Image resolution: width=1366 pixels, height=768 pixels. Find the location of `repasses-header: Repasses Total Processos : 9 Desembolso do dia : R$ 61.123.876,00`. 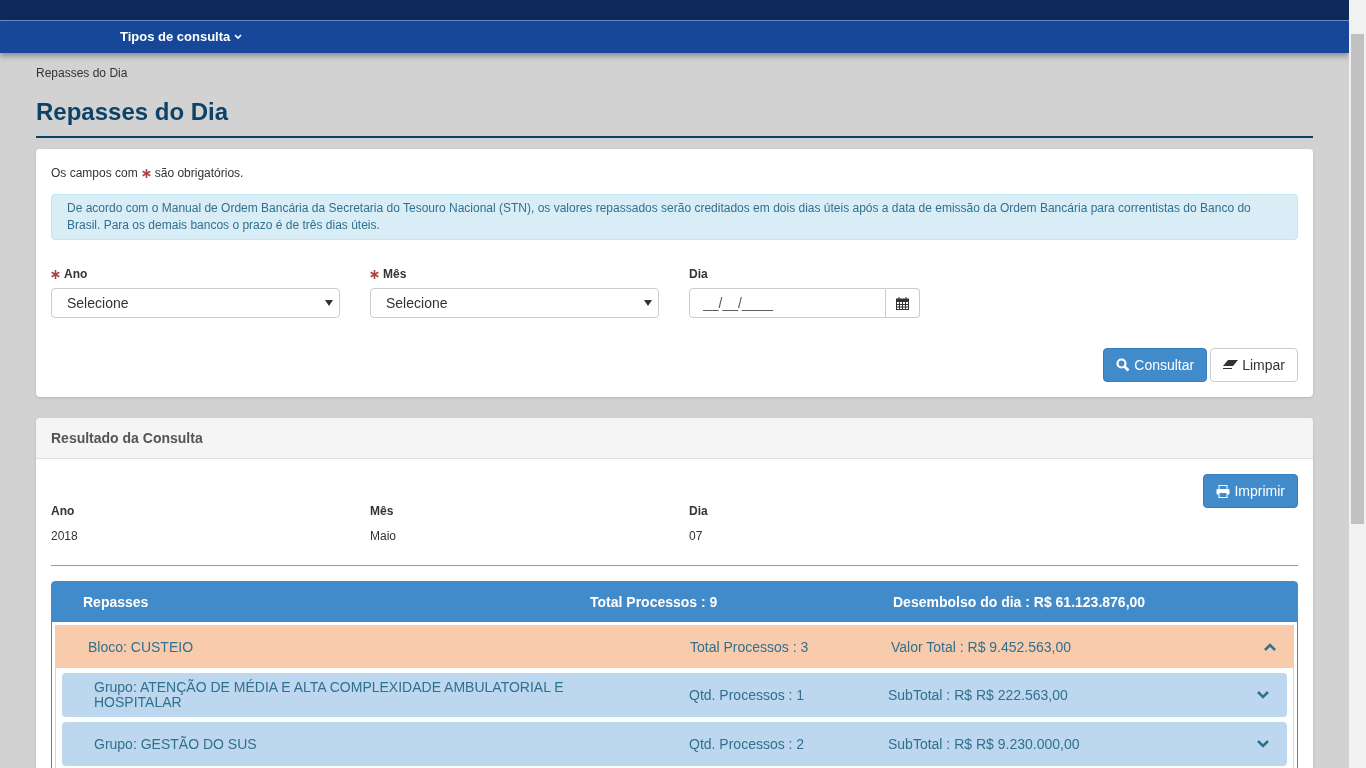

repasses-header: Repasses Total Processos : 9 Desembolso do dia : R$ 61.123.876,00 is located at coordinates (674, 602).